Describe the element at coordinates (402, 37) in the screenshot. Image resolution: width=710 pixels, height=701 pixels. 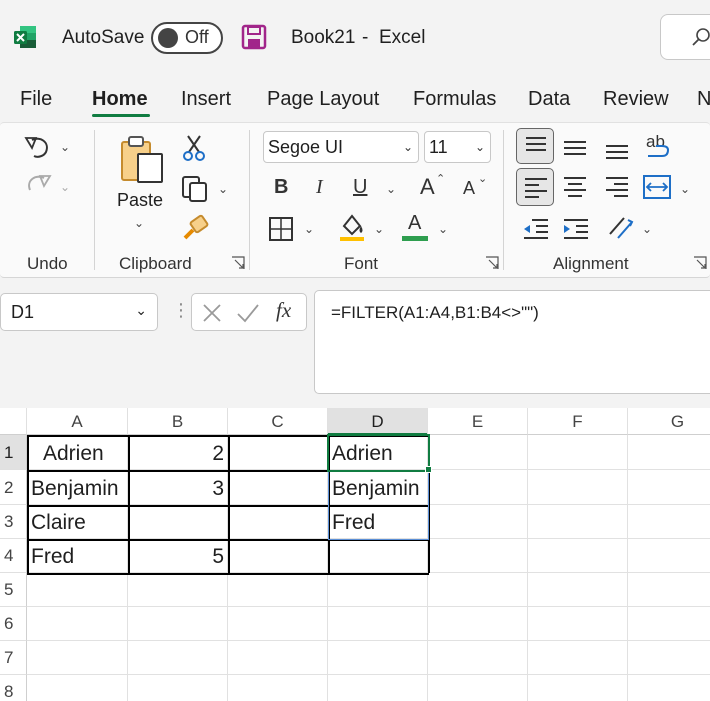
I see `app-name: Excel` at that location.